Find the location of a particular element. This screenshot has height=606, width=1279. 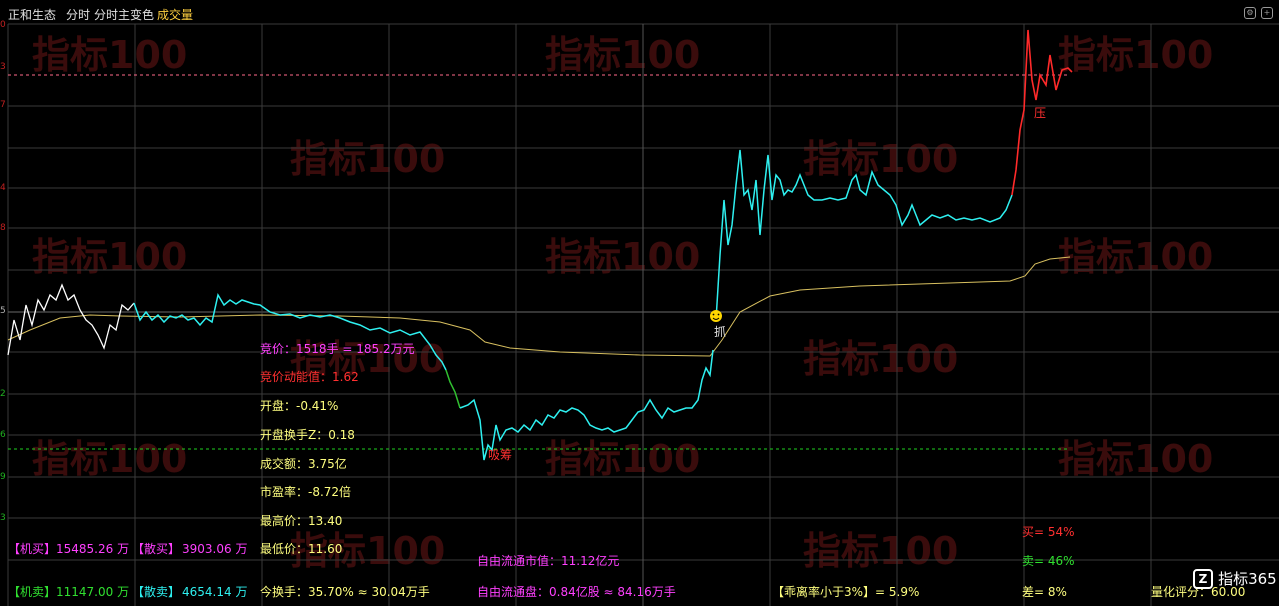

brand-logo: Z 指标365 is located at coordinates (1235, 579).